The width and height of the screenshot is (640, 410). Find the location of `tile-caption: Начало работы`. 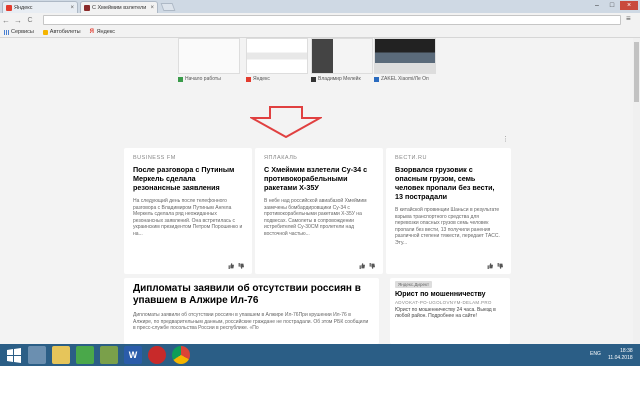

tile-caption: Начало работы is located at coordinates (203, 79).